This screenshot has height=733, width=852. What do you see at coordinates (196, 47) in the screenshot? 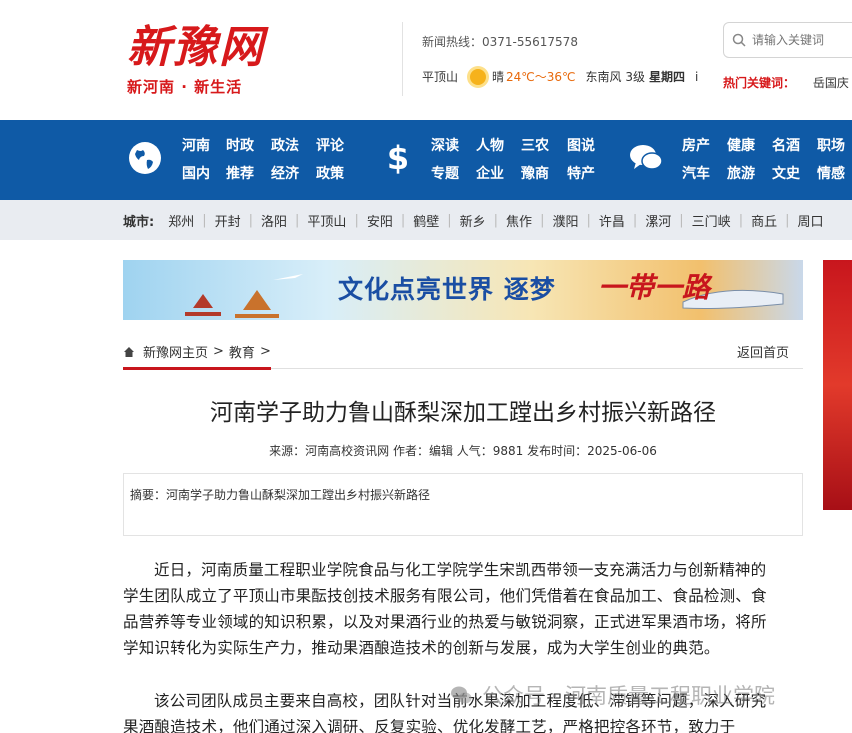
I see `logo-main-text: 新豫网` at bounding box center [196, 47].